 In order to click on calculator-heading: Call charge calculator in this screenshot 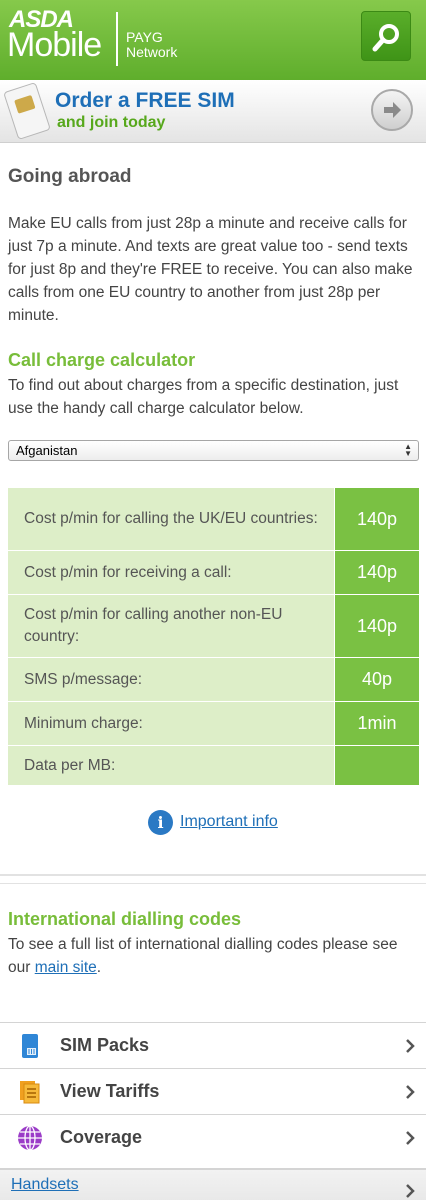, I will do `click(102, 360)`.